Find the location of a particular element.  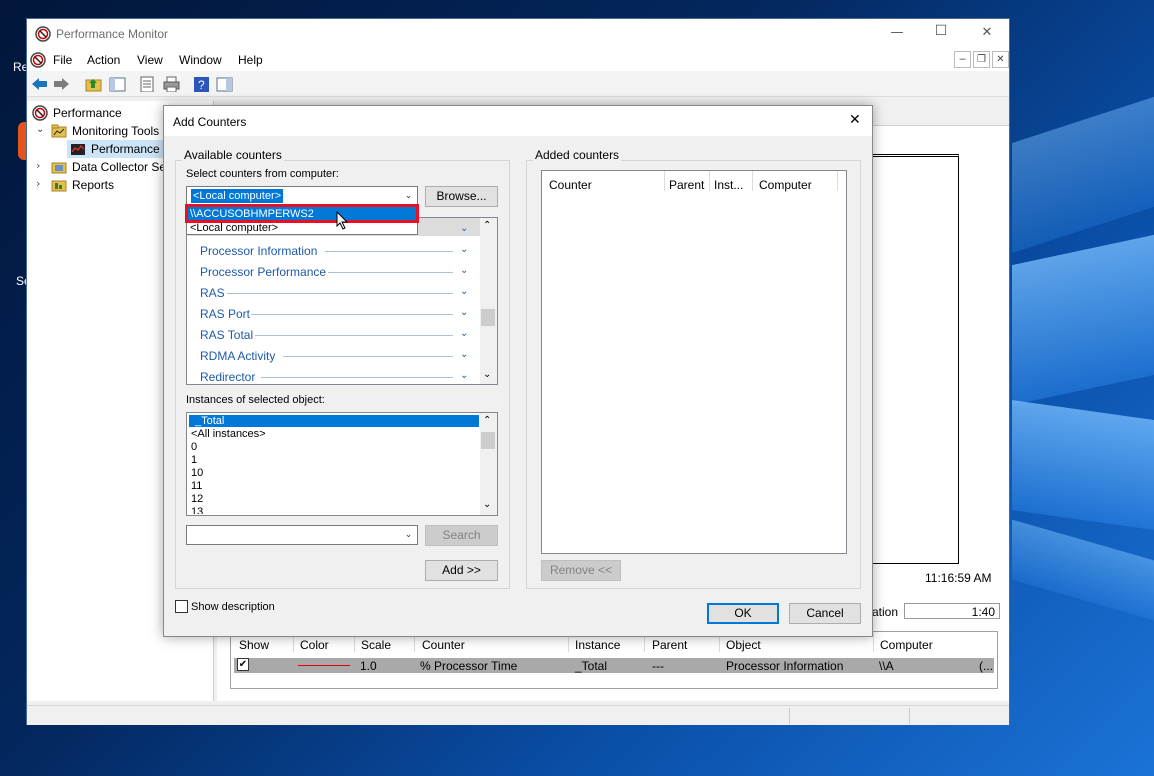

show-description-label: Show description is located at coordinates (233, 607).